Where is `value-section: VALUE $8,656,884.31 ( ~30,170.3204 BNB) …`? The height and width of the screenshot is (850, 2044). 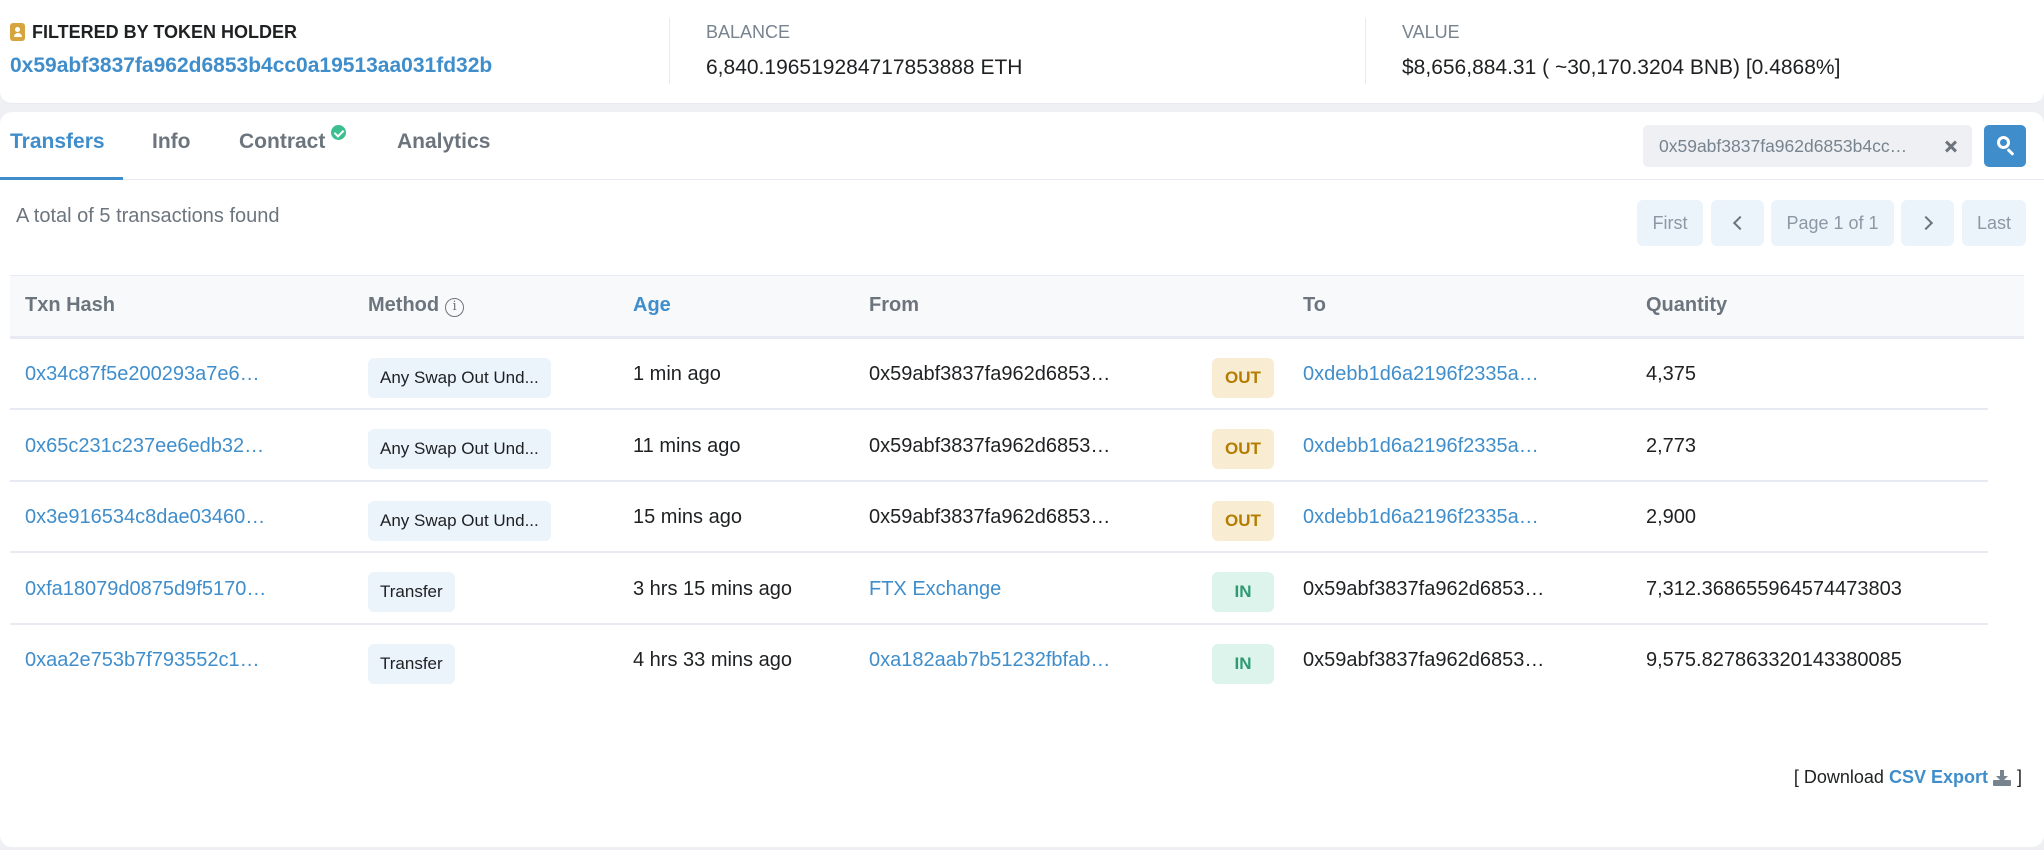 value-section: VALUE $8,656,884.31 ( ~30,170.3204 BNB) … is located at coordinates (1712, 51).